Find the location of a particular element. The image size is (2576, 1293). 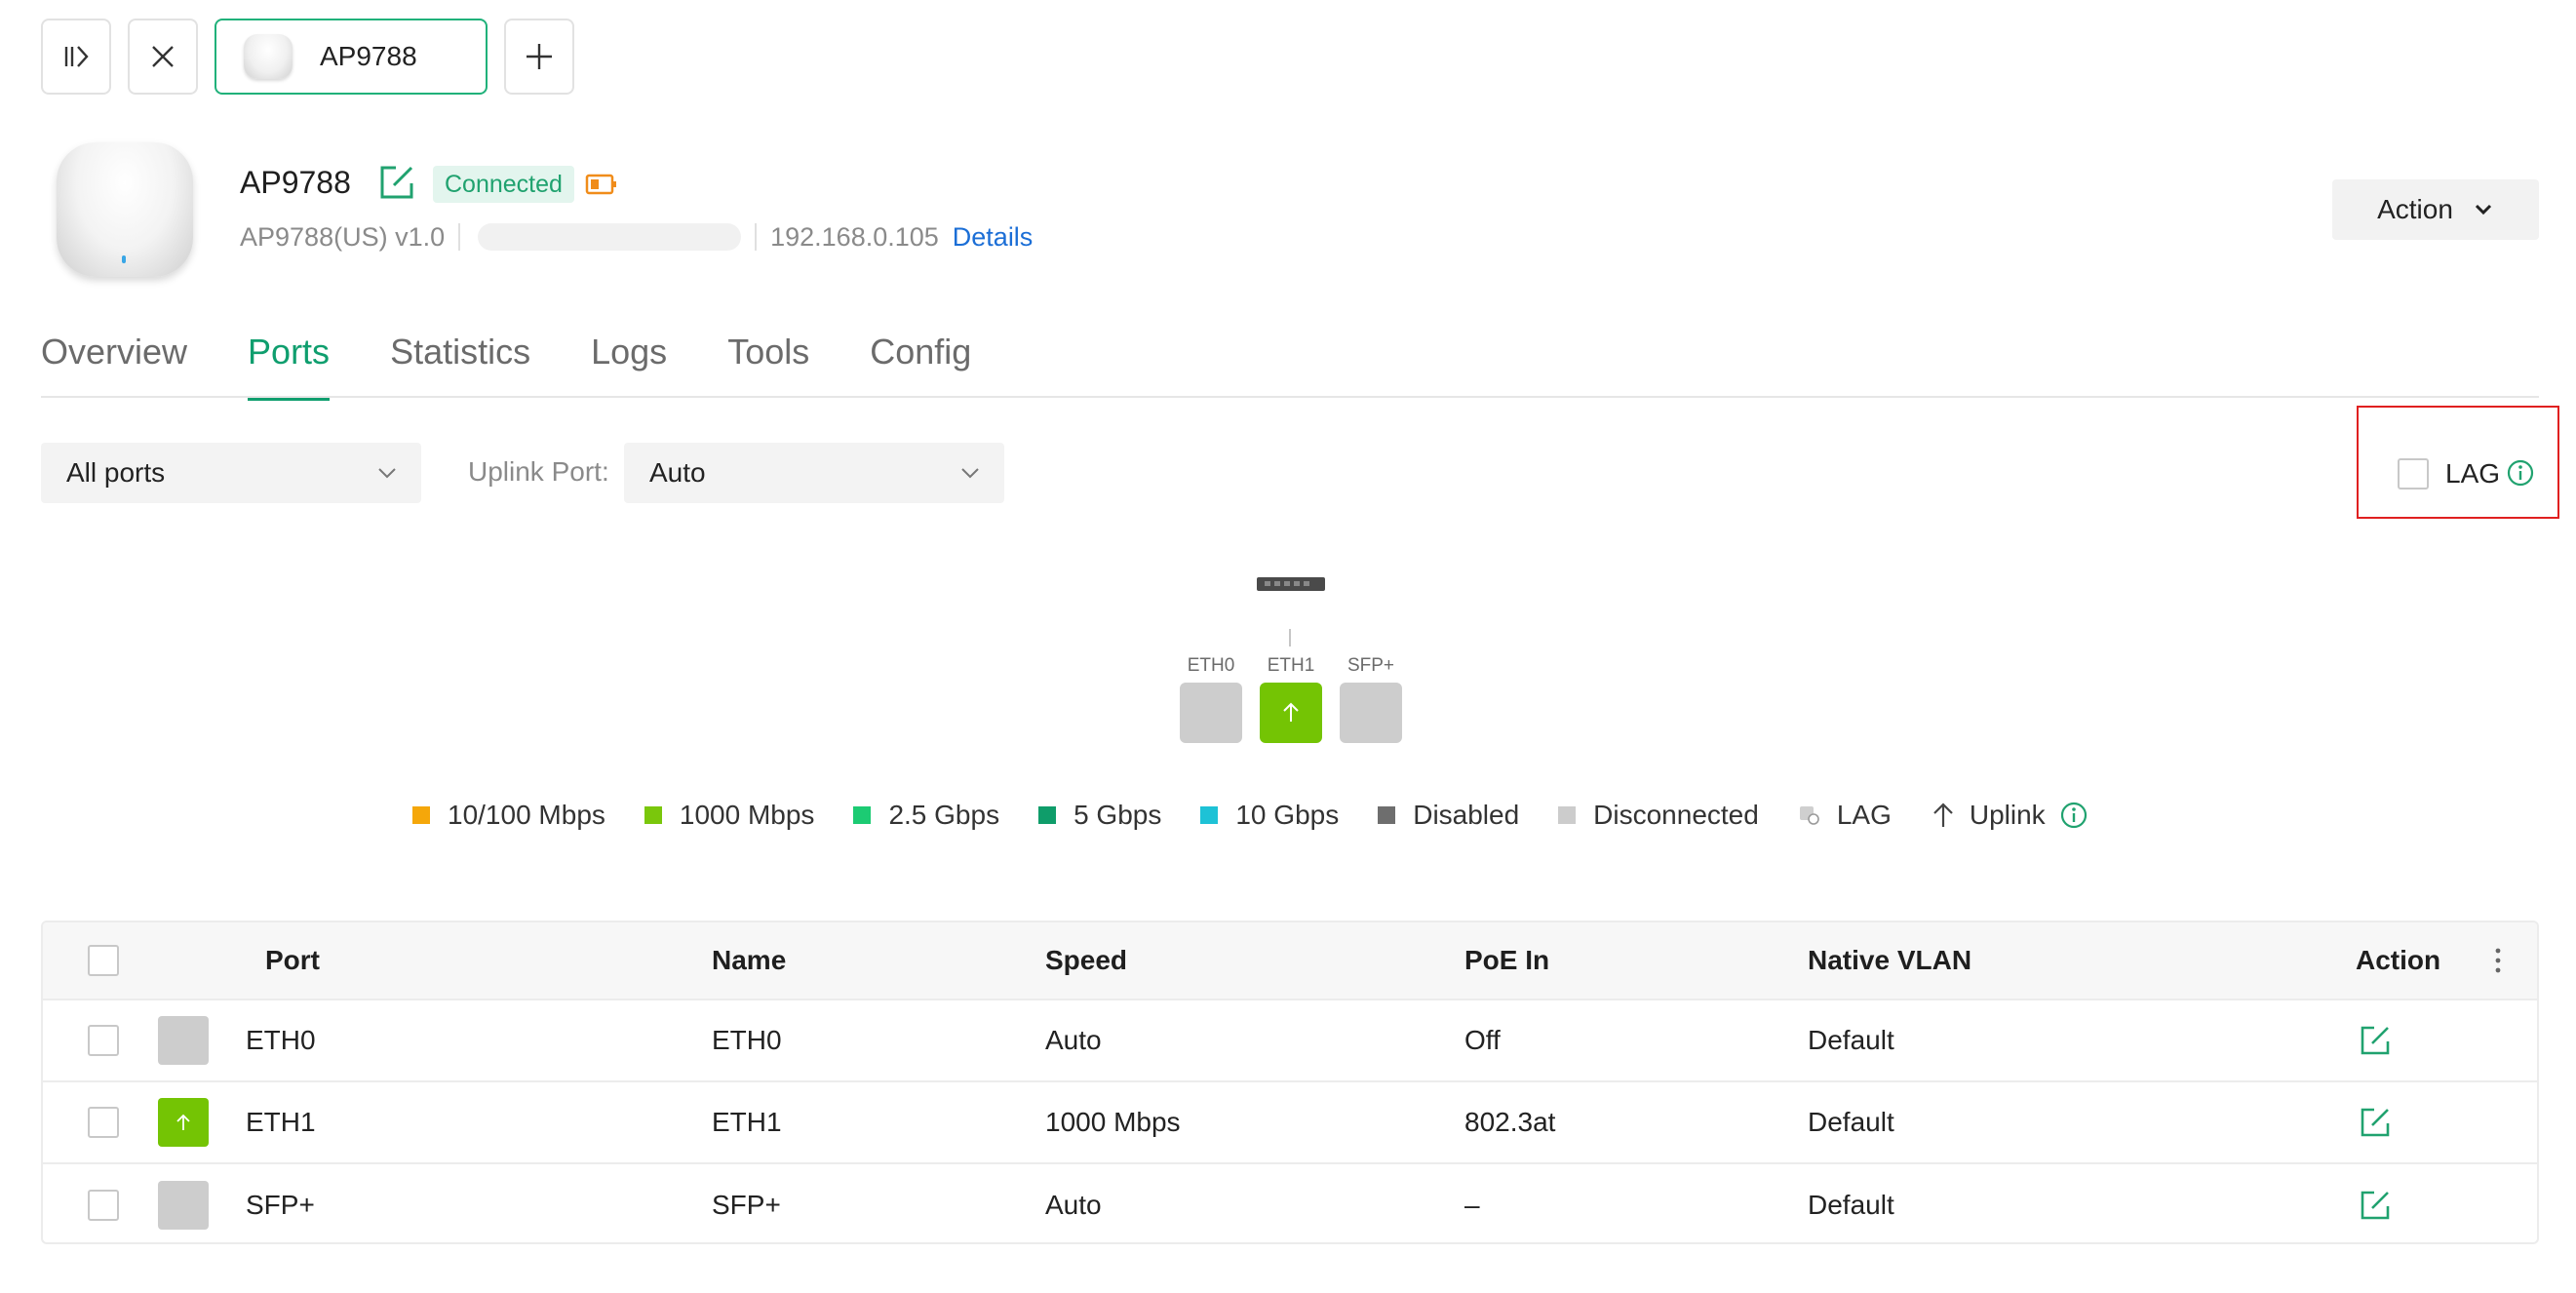

column-header-speed: Speed is located at coordinates (1086, 960).